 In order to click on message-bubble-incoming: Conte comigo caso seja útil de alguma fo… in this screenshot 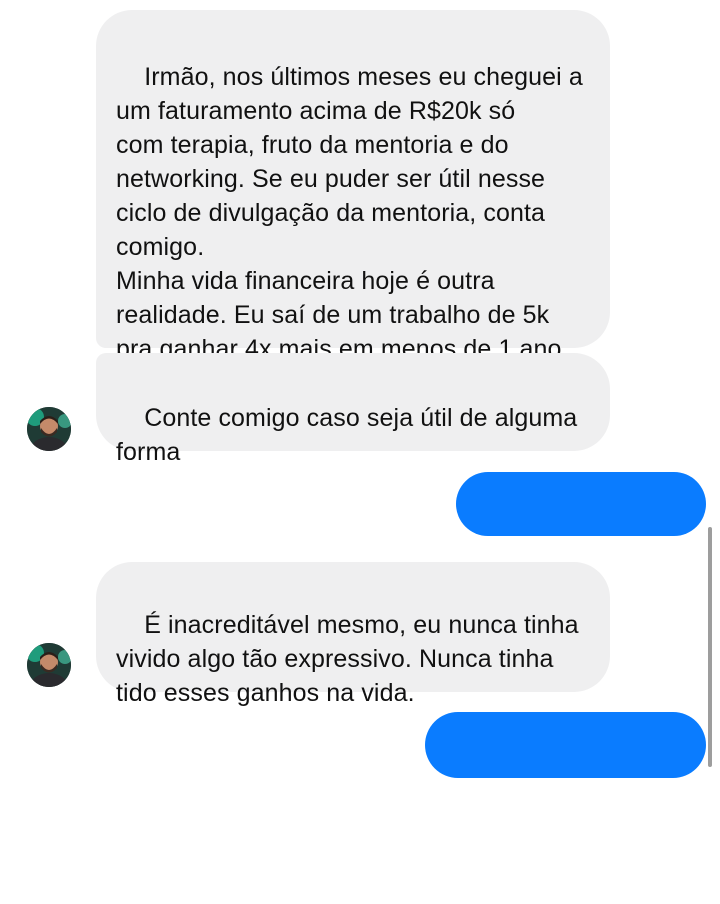, I will do `click(353, 409)`.